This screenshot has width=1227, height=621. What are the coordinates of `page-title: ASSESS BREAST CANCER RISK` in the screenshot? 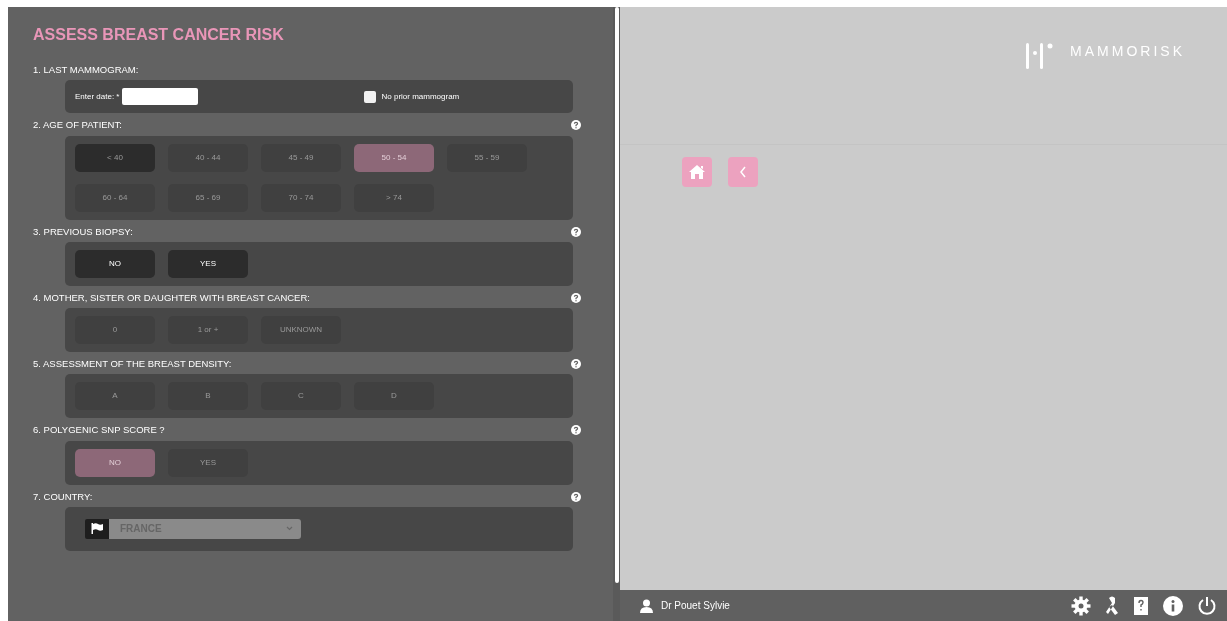 It's located at (159, 35).